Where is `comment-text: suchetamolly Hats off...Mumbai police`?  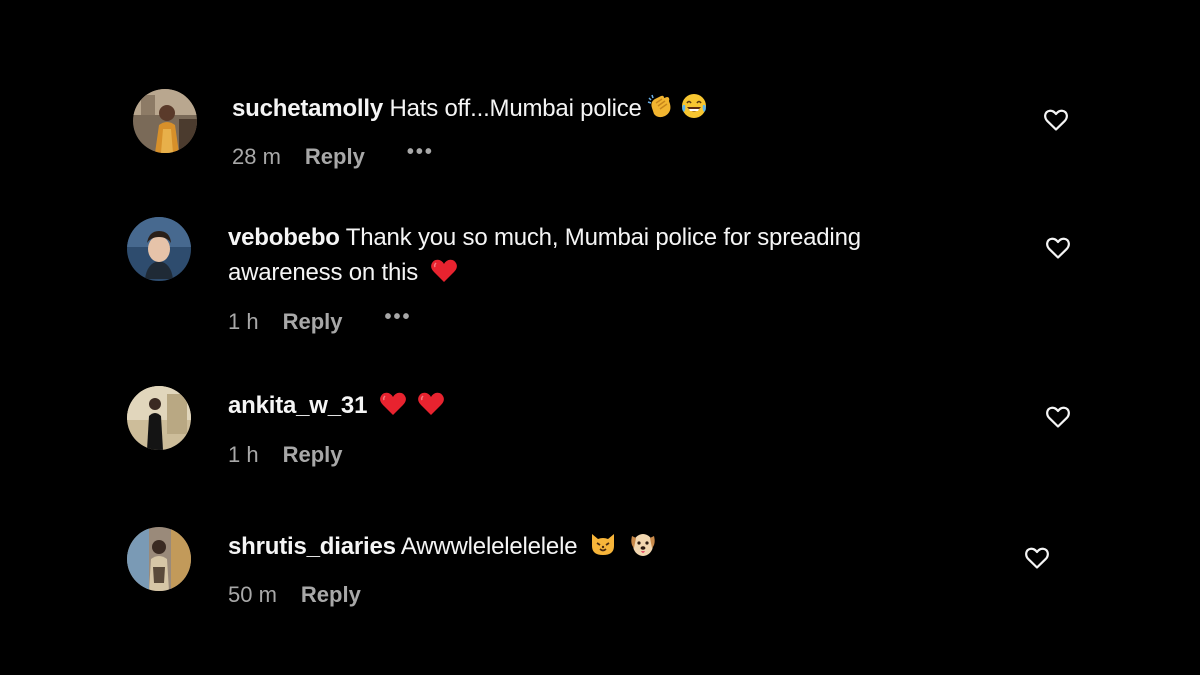
comment-text: suchetamolly Hats off...Mumbai police is located at coordinates (470, 108).